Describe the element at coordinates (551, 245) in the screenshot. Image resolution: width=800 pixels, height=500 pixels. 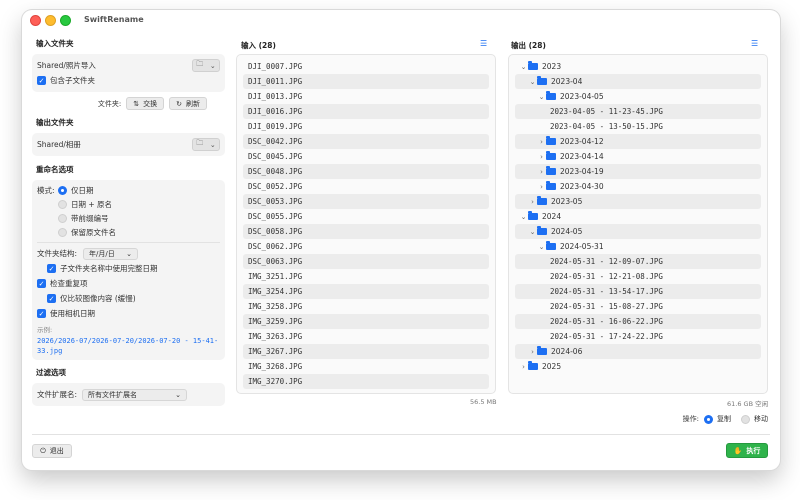
I see `folder-icon` at that location.